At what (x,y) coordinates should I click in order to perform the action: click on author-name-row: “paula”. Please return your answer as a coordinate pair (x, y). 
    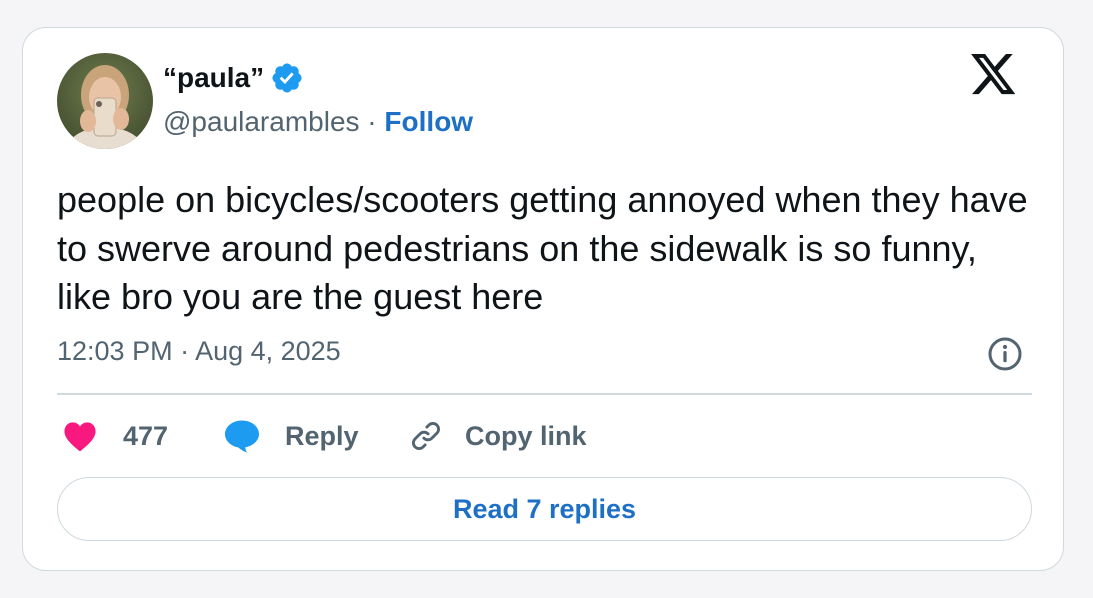
    Looking at the image, I should click on (233, 78).